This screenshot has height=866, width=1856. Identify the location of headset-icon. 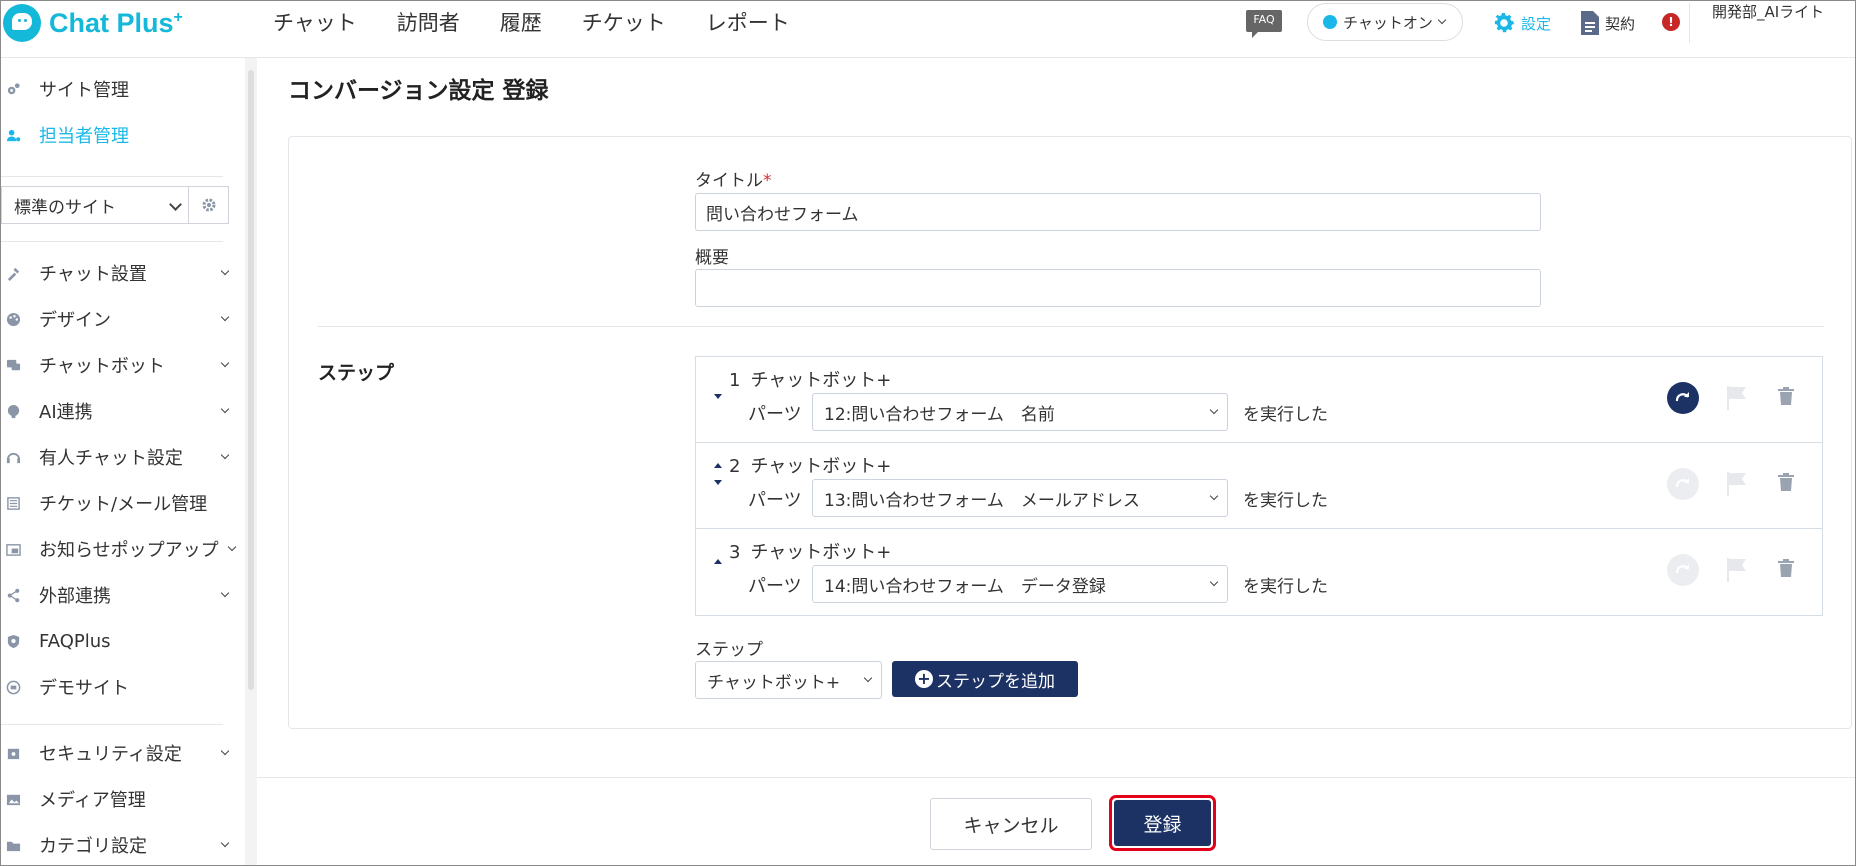
(13, 457).